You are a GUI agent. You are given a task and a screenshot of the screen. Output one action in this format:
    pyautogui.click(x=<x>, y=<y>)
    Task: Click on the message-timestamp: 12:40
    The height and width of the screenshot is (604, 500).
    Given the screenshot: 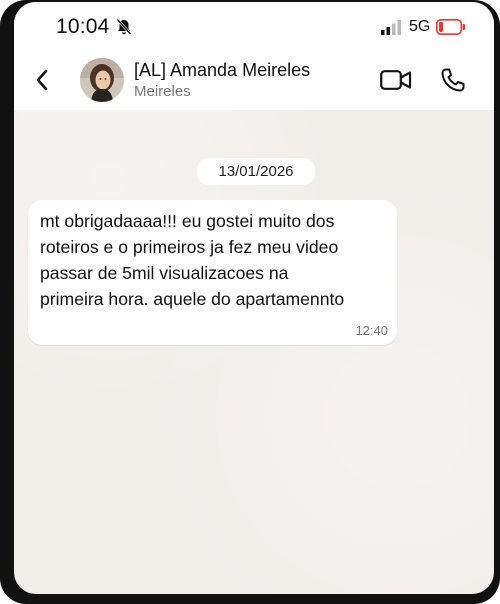 What is the action you would take?
    pyautogui.click(x=371, y=330)
    